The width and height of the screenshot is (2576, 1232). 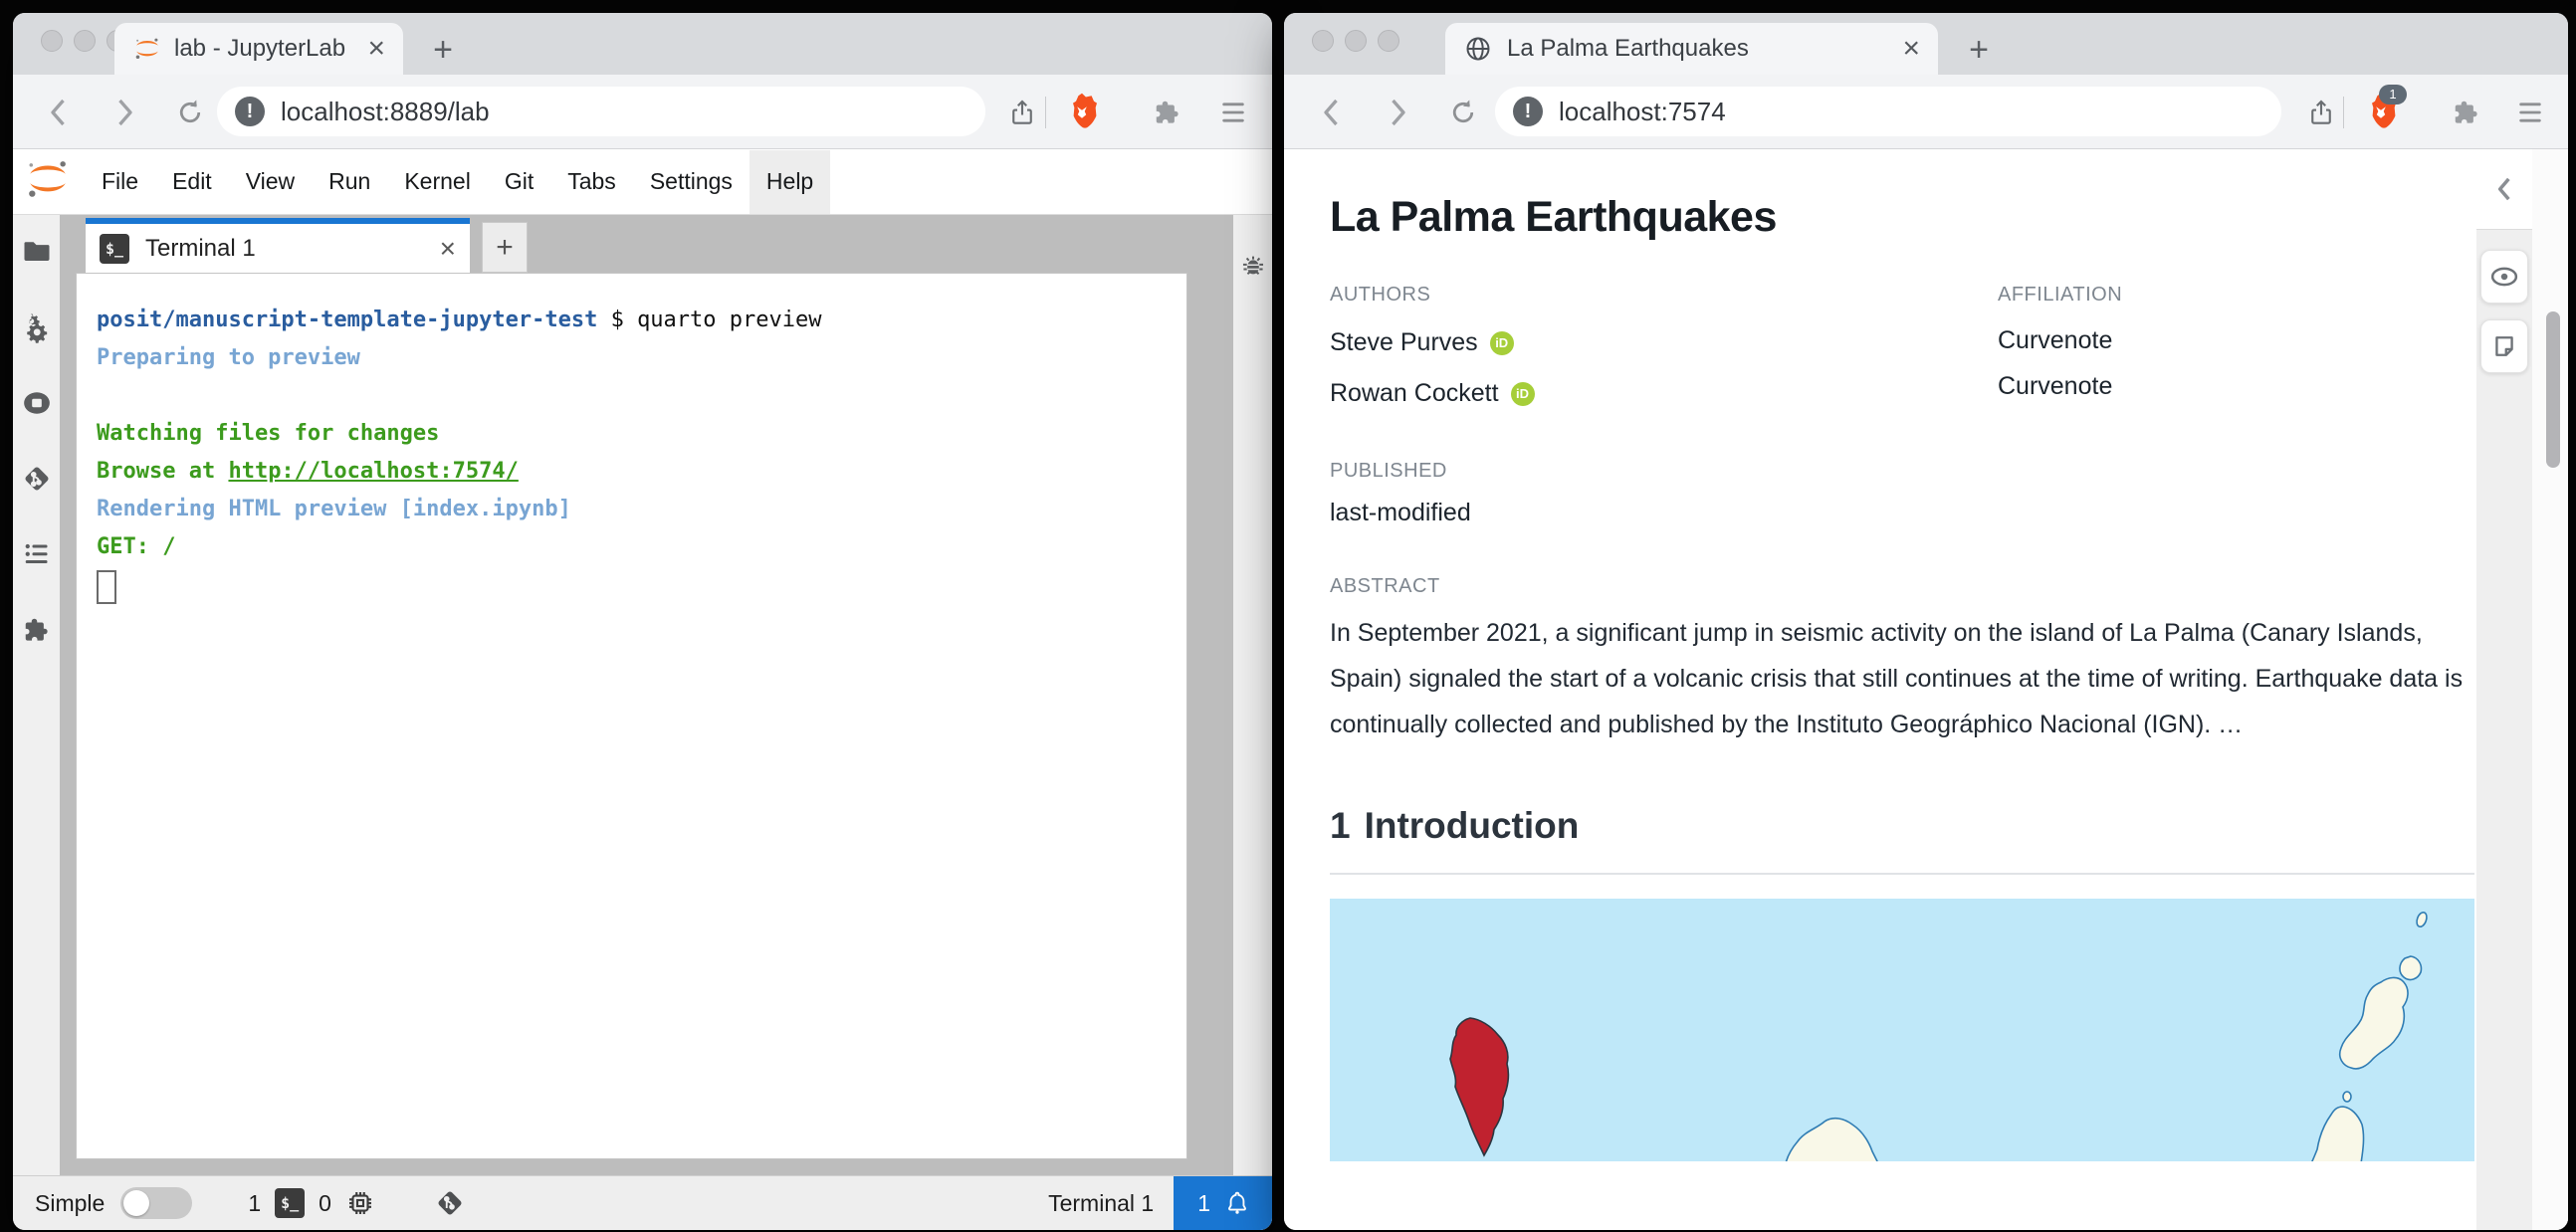 I want to click on sessions-status: 1 $_ 0, so click(x=311, y=1203).